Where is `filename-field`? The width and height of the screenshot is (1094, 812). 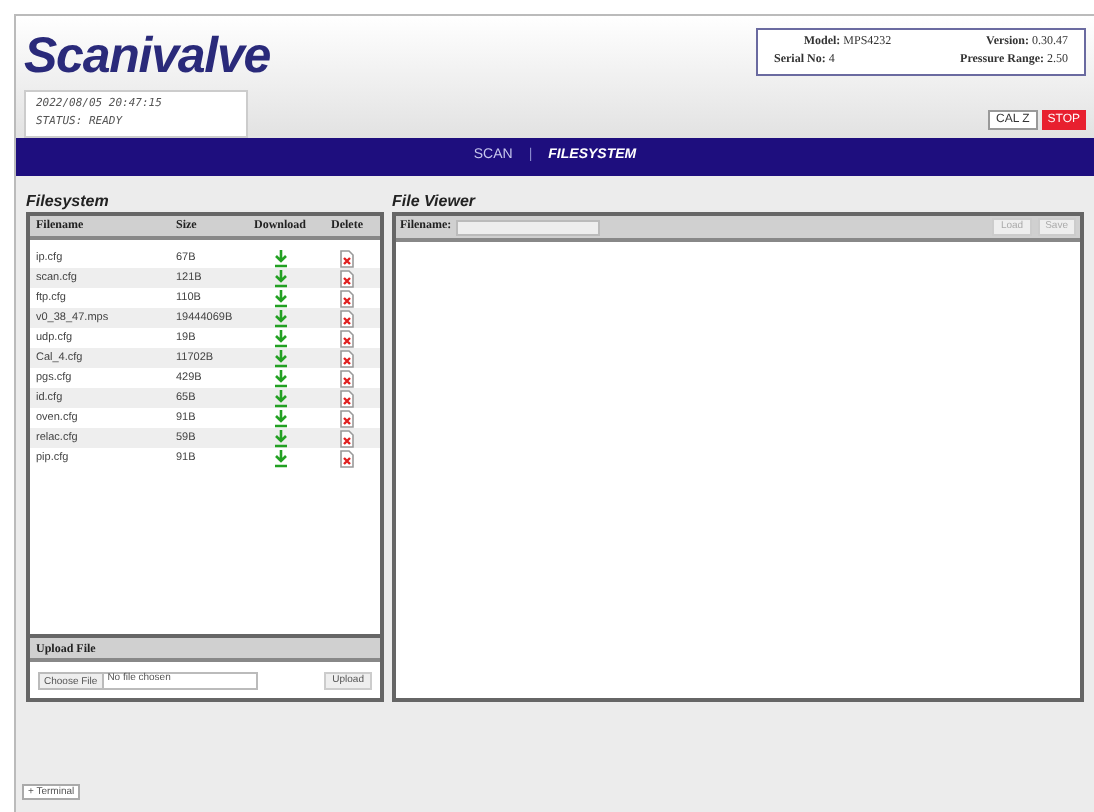
filename-field is located at coordinates (527, 227).